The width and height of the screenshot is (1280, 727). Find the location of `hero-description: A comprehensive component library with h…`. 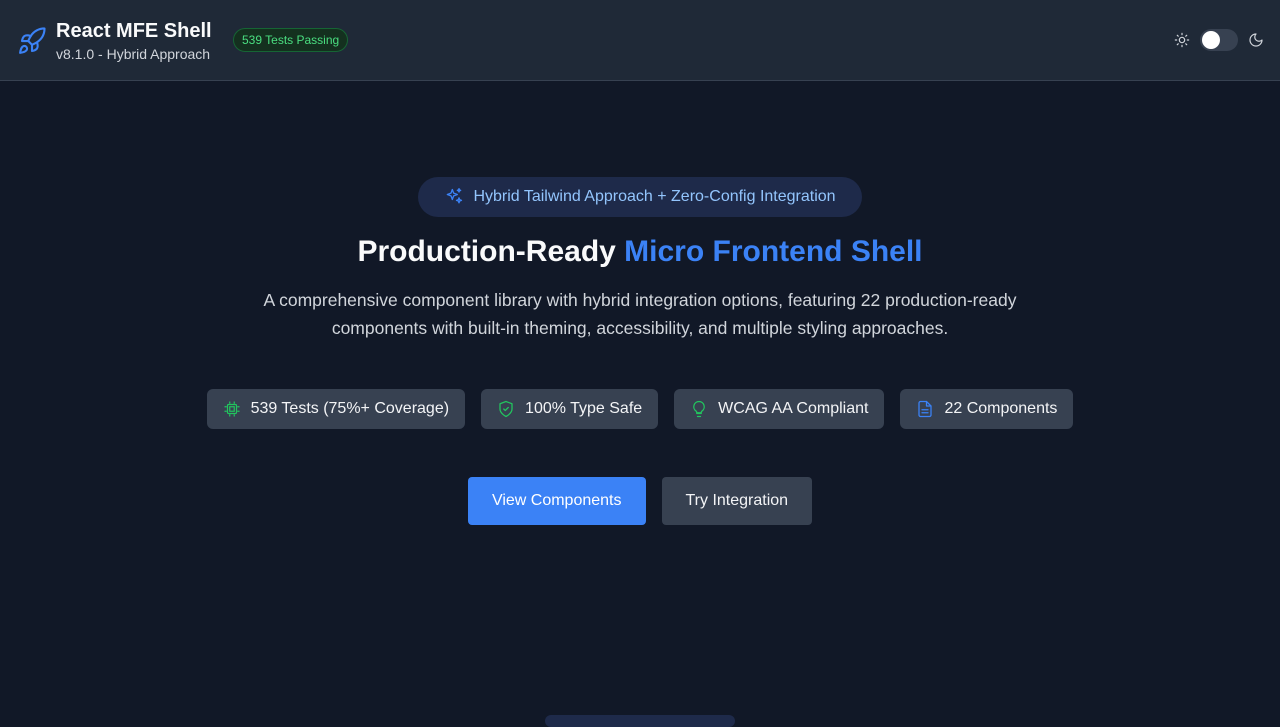

hero-description: A comprehensive component library with h… is located at coordinates (640, 314).